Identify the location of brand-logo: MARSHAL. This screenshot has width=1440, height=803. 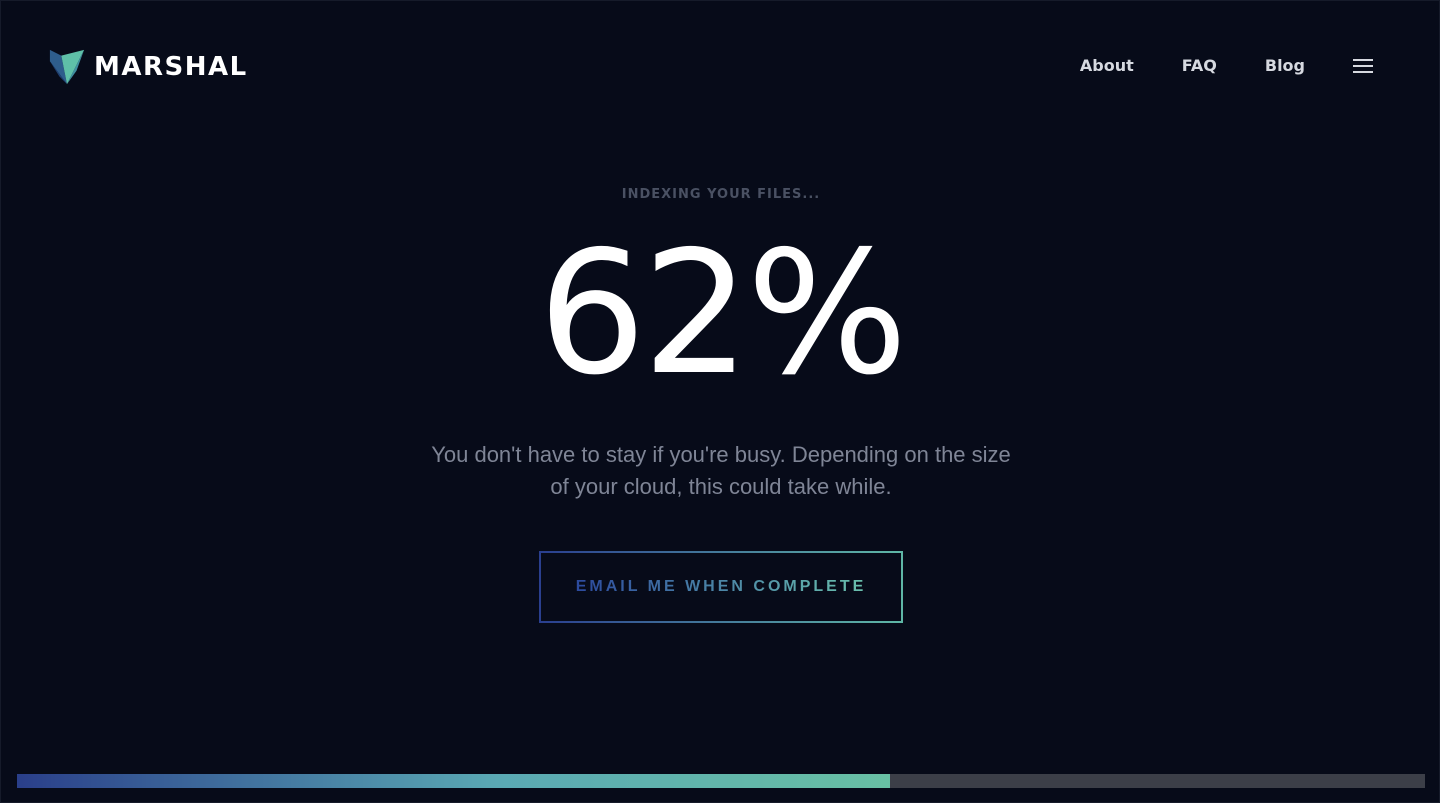
(148, 67).